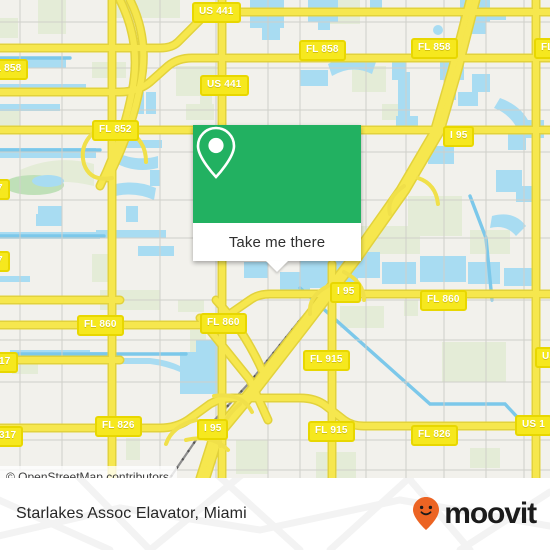 The width and height of the screenshot is (550, 550). I want to click on card-pointer-tip, so click(277, 266).